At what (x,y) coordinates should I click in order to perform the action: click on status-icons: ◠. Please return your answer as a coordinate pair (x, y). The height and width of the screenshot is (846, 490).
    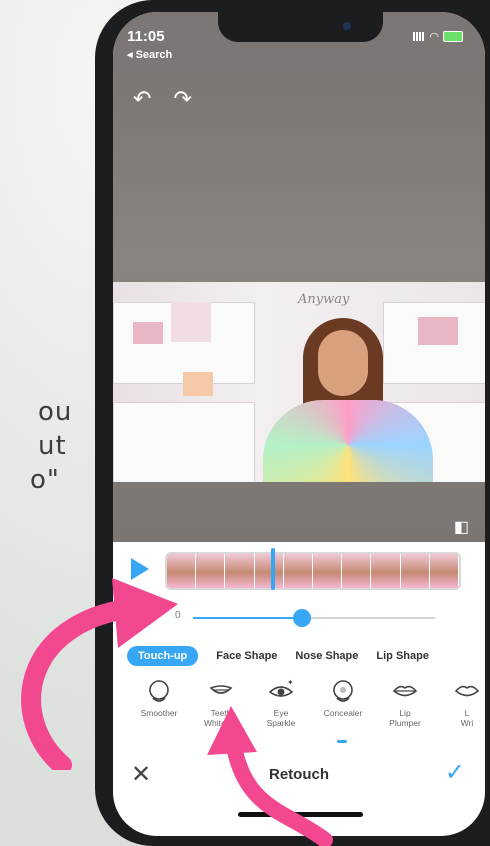
    Looking at the image, I should click on (438, 36).